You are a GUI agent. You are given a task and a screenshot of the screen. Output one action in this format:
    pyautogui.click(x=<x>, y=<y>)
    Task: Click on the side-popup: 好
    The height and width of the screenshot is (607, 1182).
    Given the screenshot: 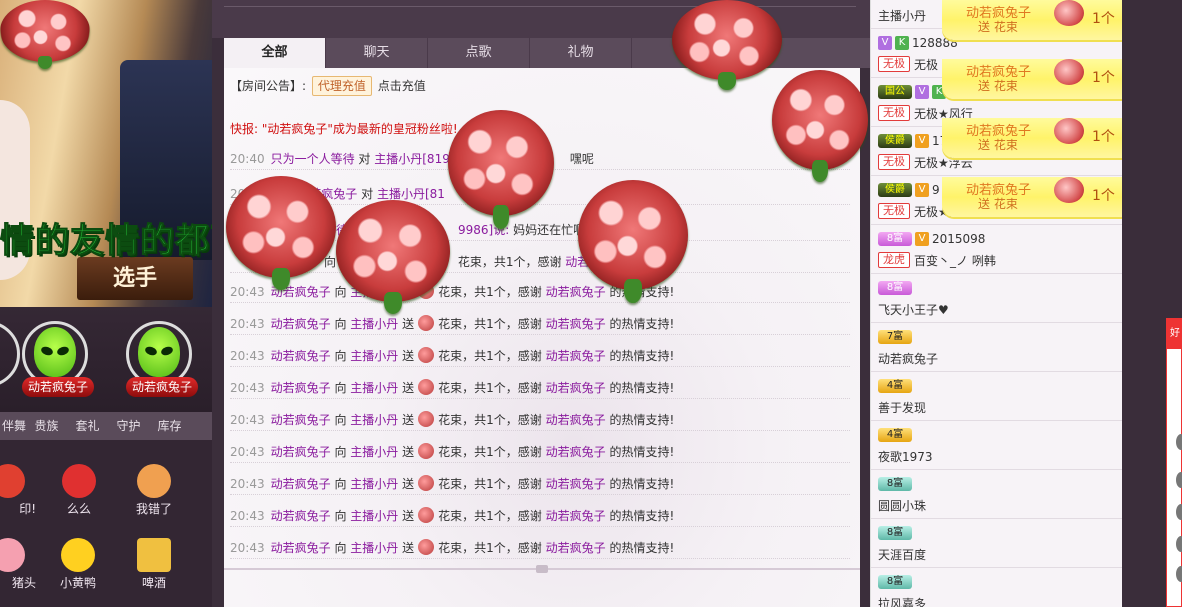 What is the action you would take?
    pyautogui.click(x=1174, y=462)
    